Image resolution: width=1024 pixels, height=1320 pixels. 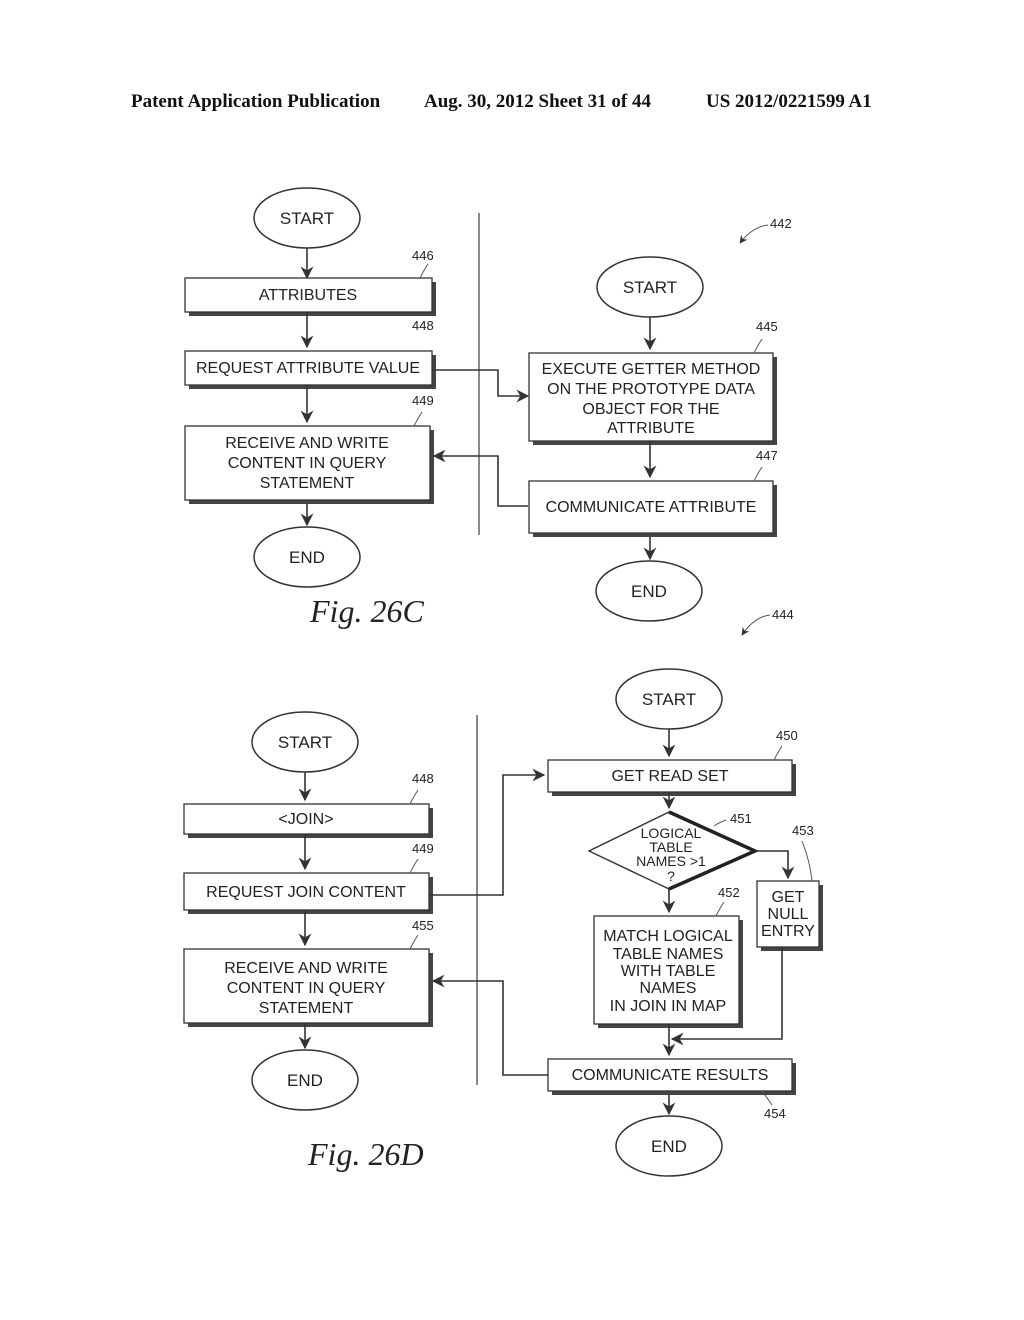 I want to click on step-label-line: MATCH LOGICAL, so click(x=668, y=936).